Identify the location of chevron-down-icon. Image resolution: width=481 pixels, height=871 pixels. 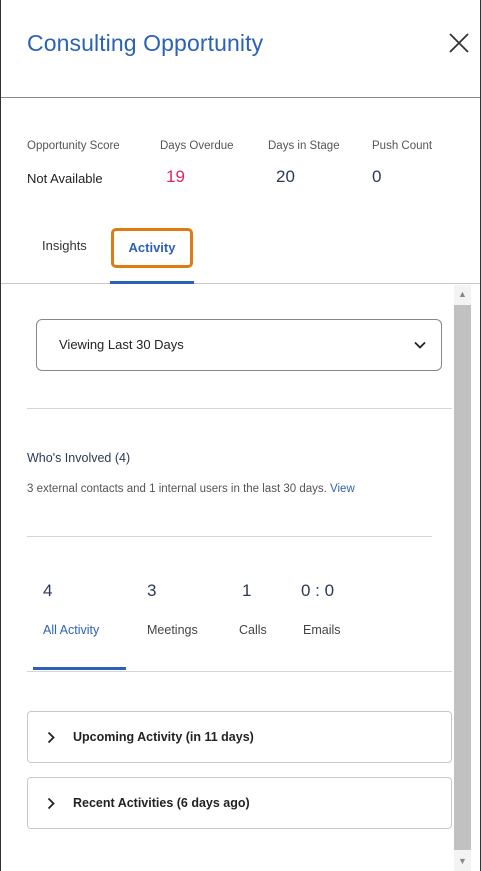
(420, 345).